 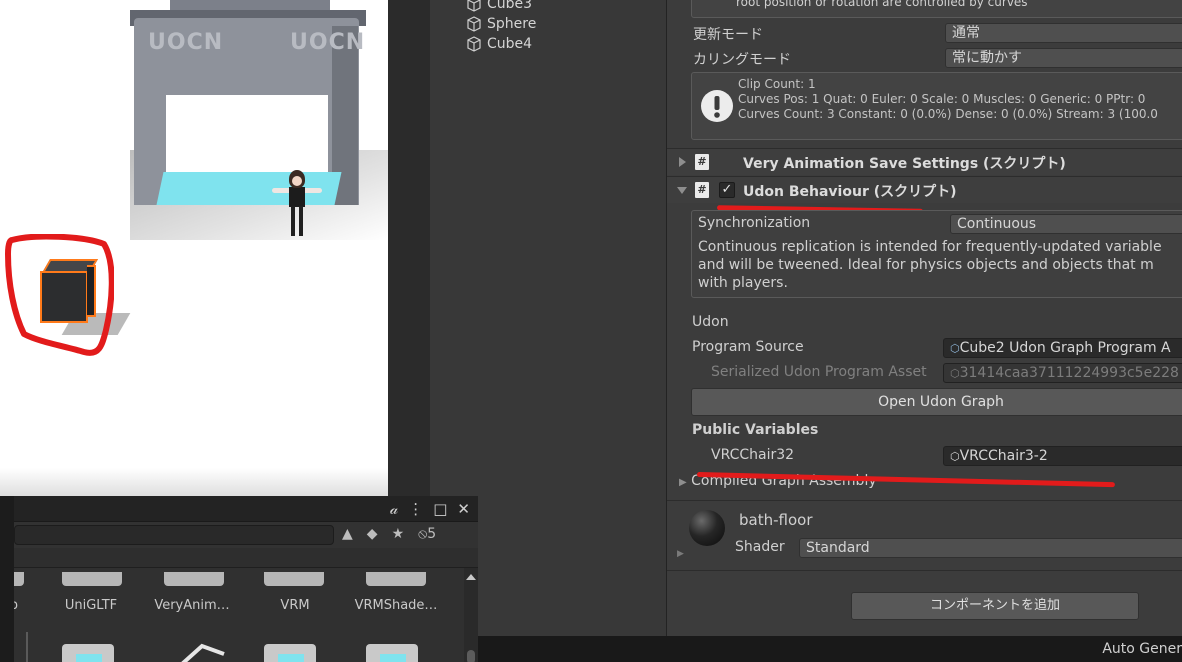 What do you see at coordinates (1069, 373) in the screenshot?
I see `serialized-asset-value: 31414caa37111224993c5e228` at bounding box center [1069, 373].